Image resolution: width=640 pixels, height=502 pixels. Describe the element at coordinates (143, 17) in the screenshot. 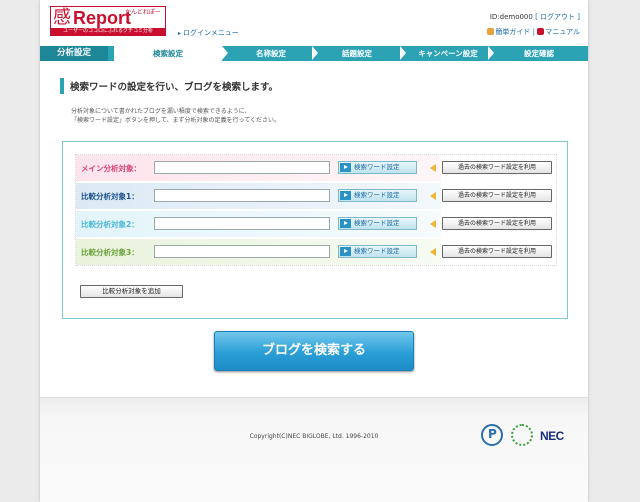

I see `logo-kana: かんどれぽーと` at that location.